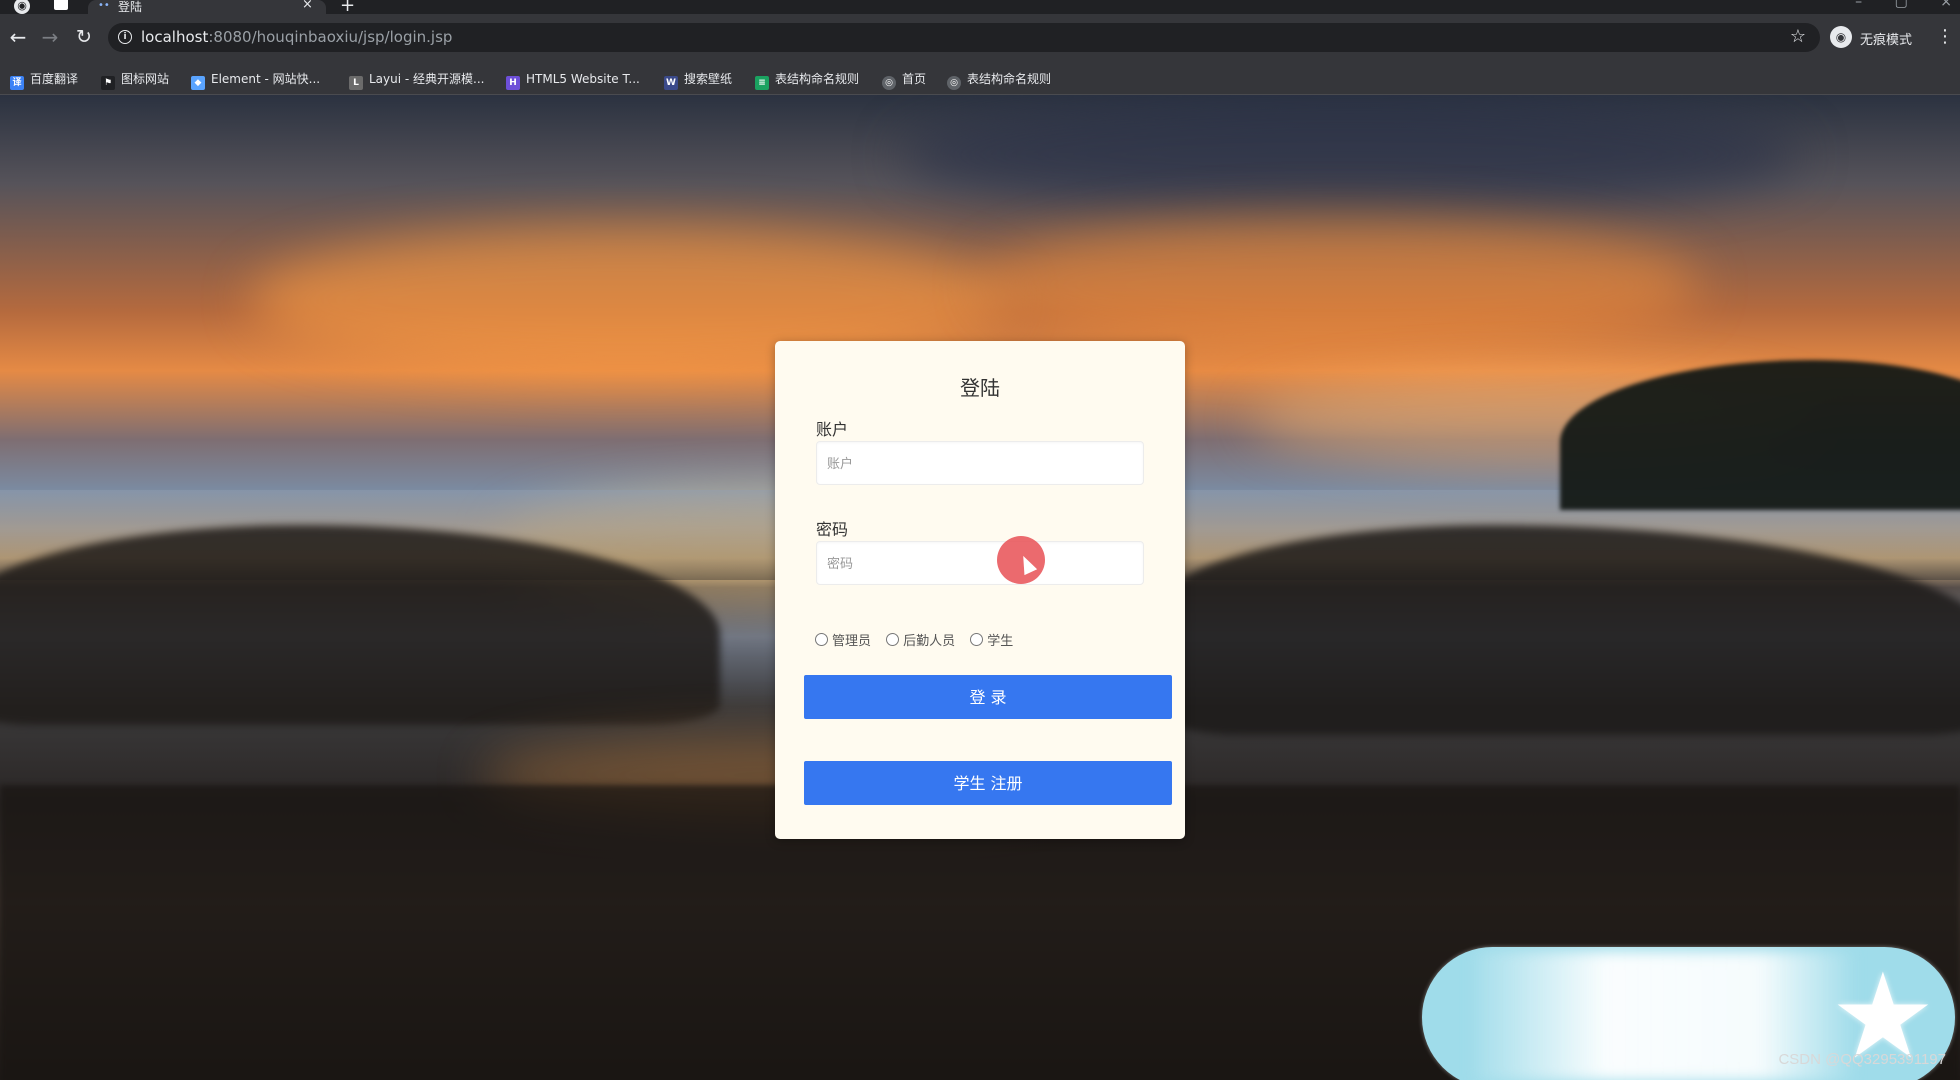 The height and width of the screenshot is (1080, 1960). Describe the element at coordinates (84, 37) in the screenshot. I see `reload-icon: ↻` at that location.